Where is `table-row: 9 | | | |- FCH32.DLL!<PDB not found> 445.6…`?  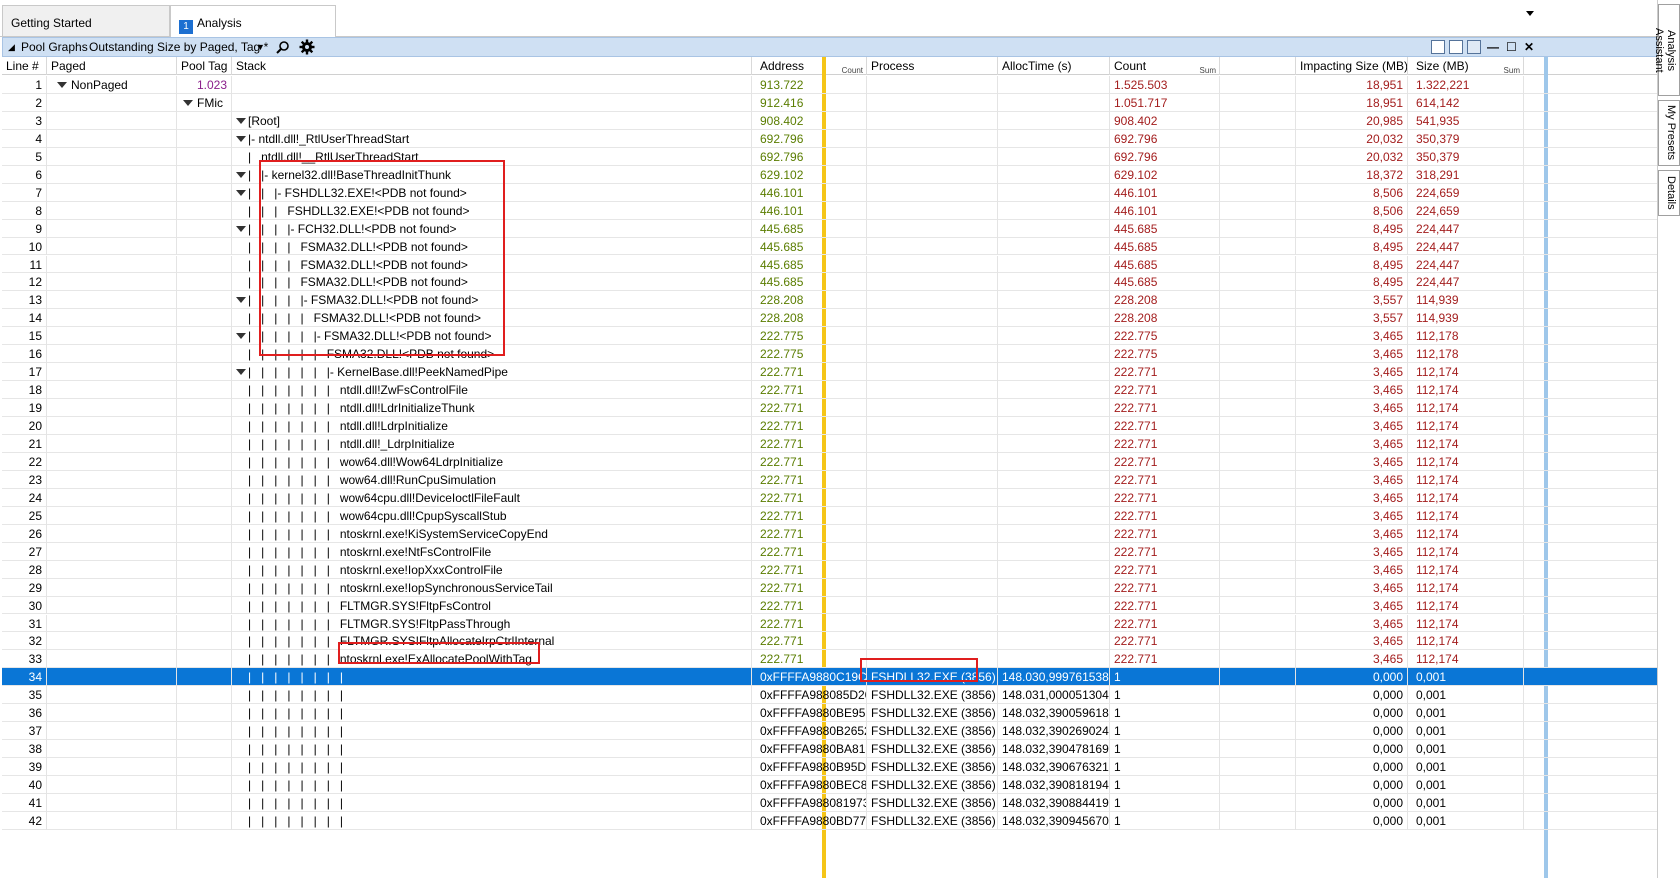
table-row: 9 | | | |- FCH32.DLL!<PDB not found> 445.6… is located at coordinates (829, 228).